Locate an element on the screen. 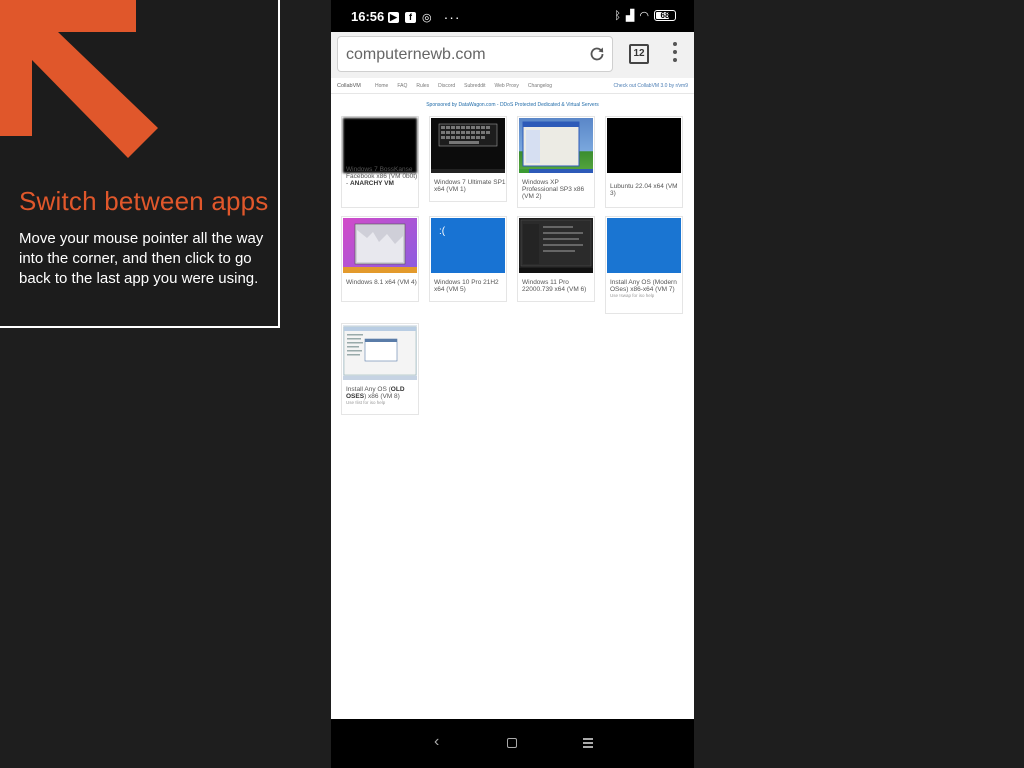 The height and width of the screenshot is (768, 1024). nav-link: Discord is located at coordinates (446, 86).